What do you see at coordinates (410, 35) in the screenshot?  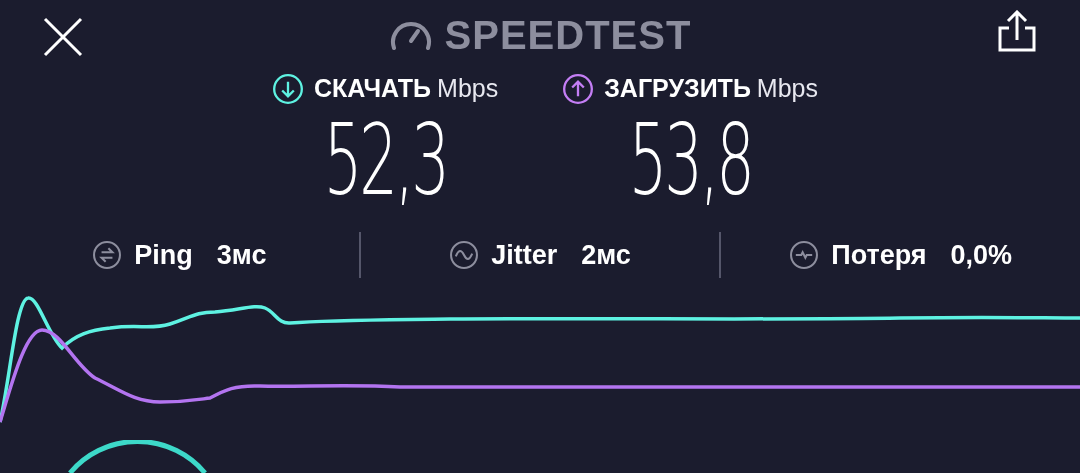 I see `gauge-icon` at bounding box center [410, 35].